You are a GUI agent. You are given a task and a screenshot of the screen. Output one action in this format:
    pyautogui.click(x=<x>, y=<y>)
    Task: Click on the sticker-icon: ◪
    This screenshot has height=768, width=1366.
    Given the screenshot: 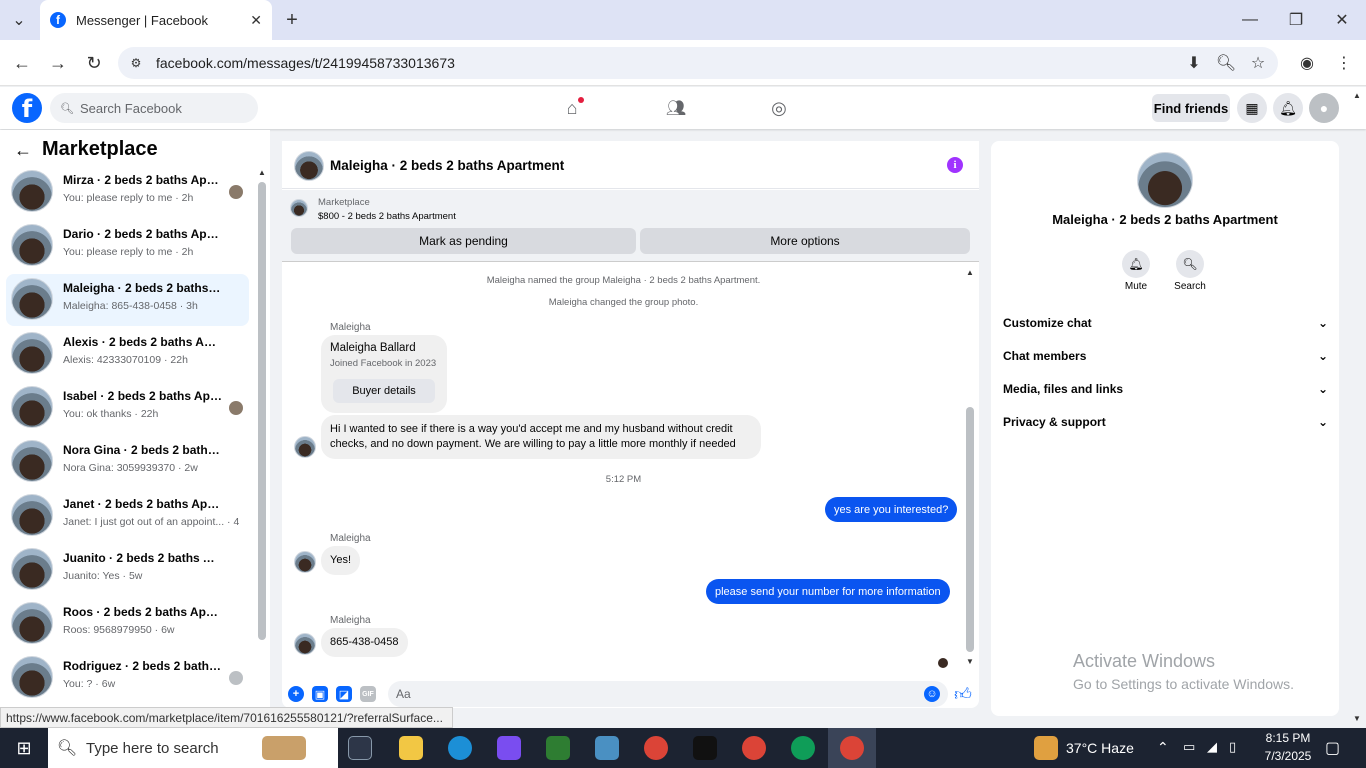 What is the action you would take?
    pyautogui.click(x=344, y=694)
    